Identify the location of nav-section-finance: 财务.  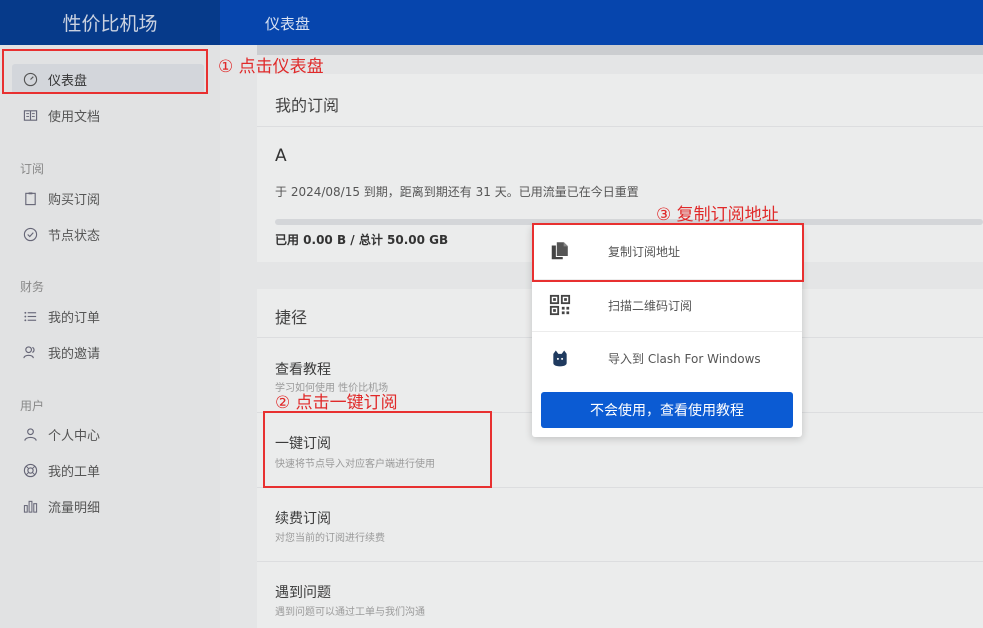
(32, 287).